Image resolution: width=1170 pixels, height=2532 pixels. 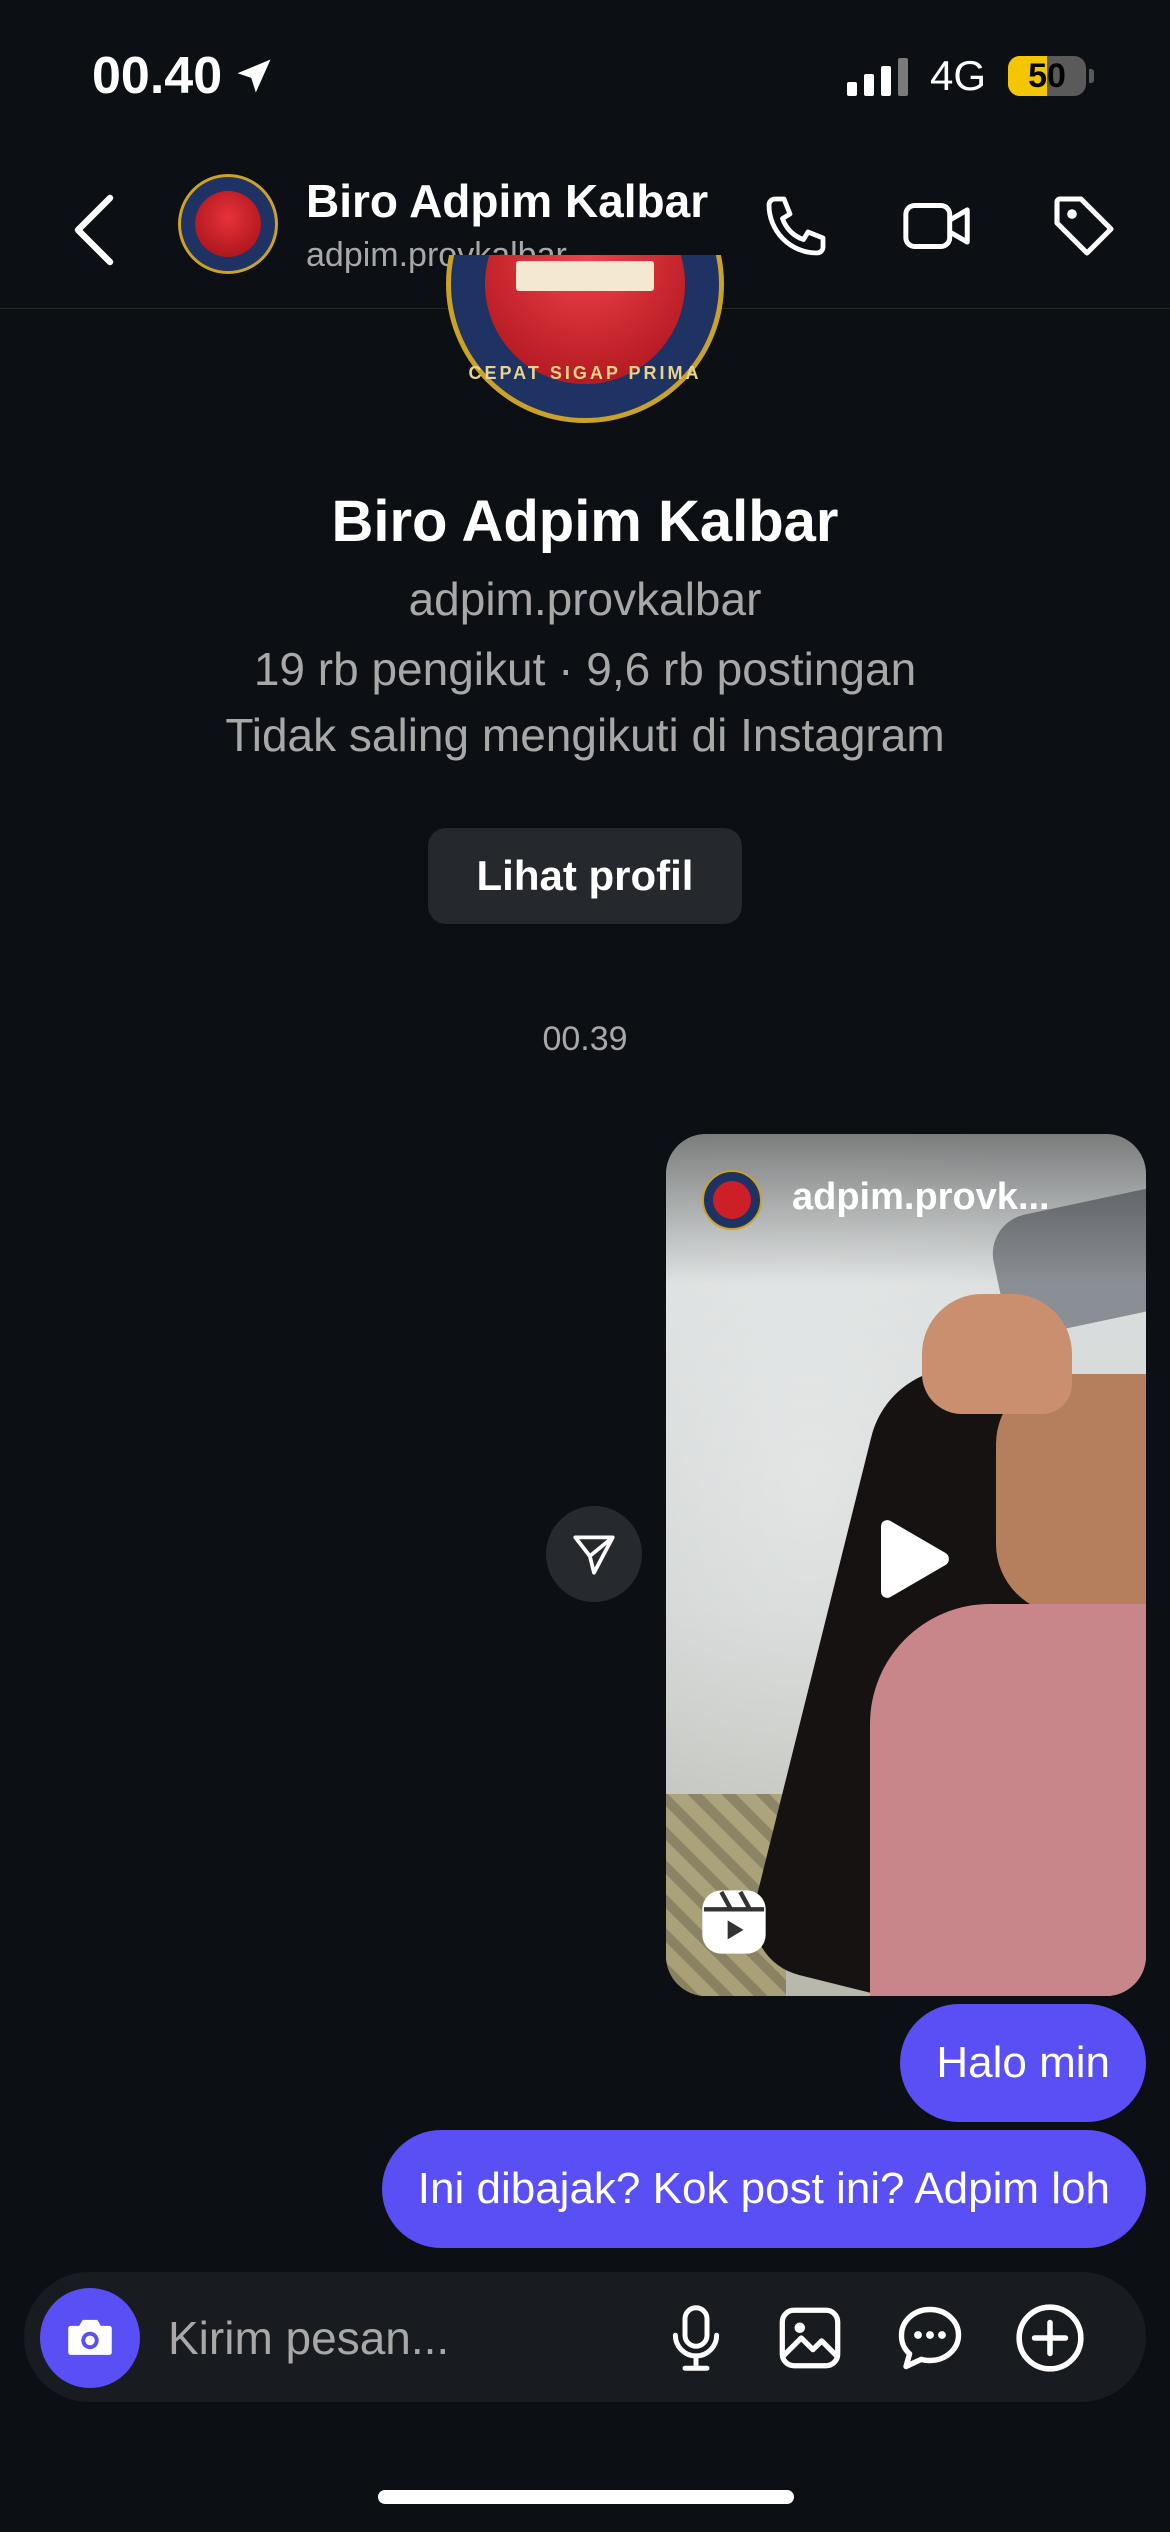 I want to click on profile-stats: 19 rb pengikut · 9,6 rb postingan, so click(x=585, y=669).